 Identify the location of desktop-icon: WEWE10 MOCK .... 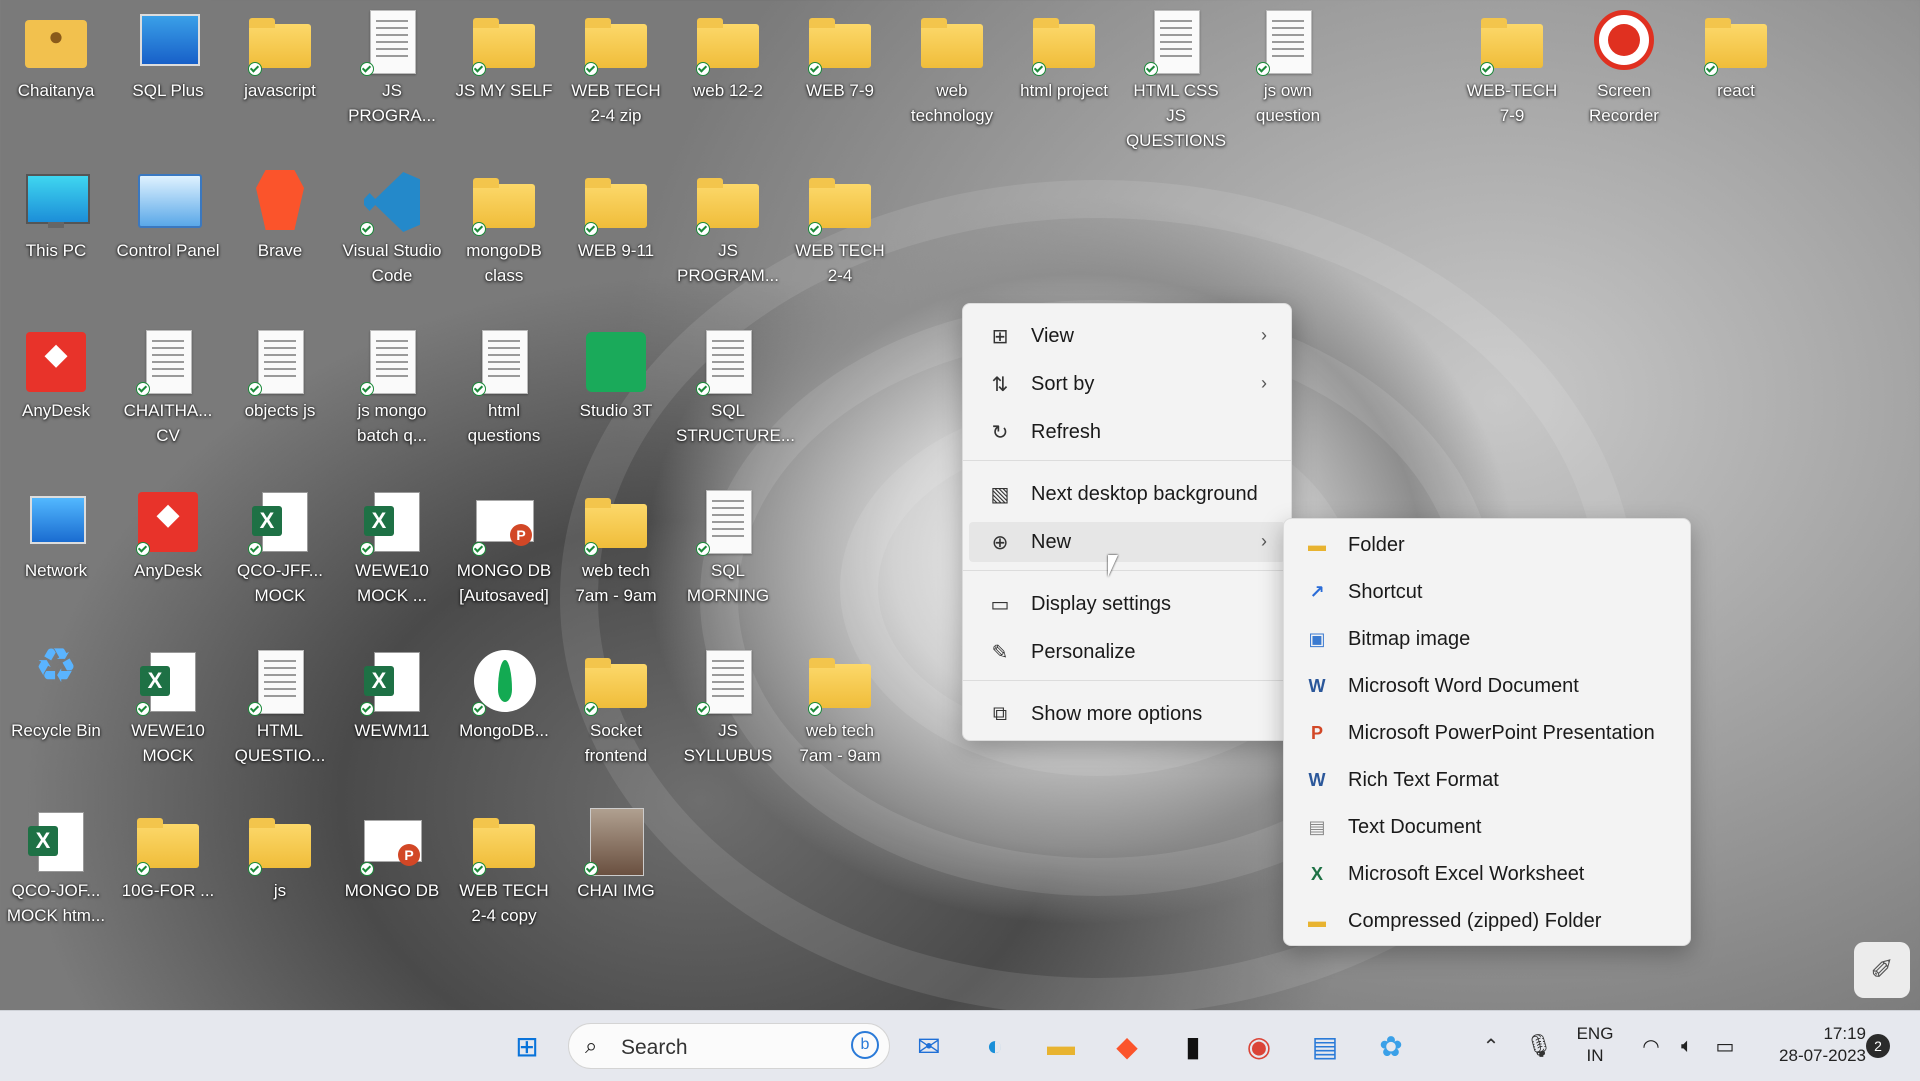
(392, 548).